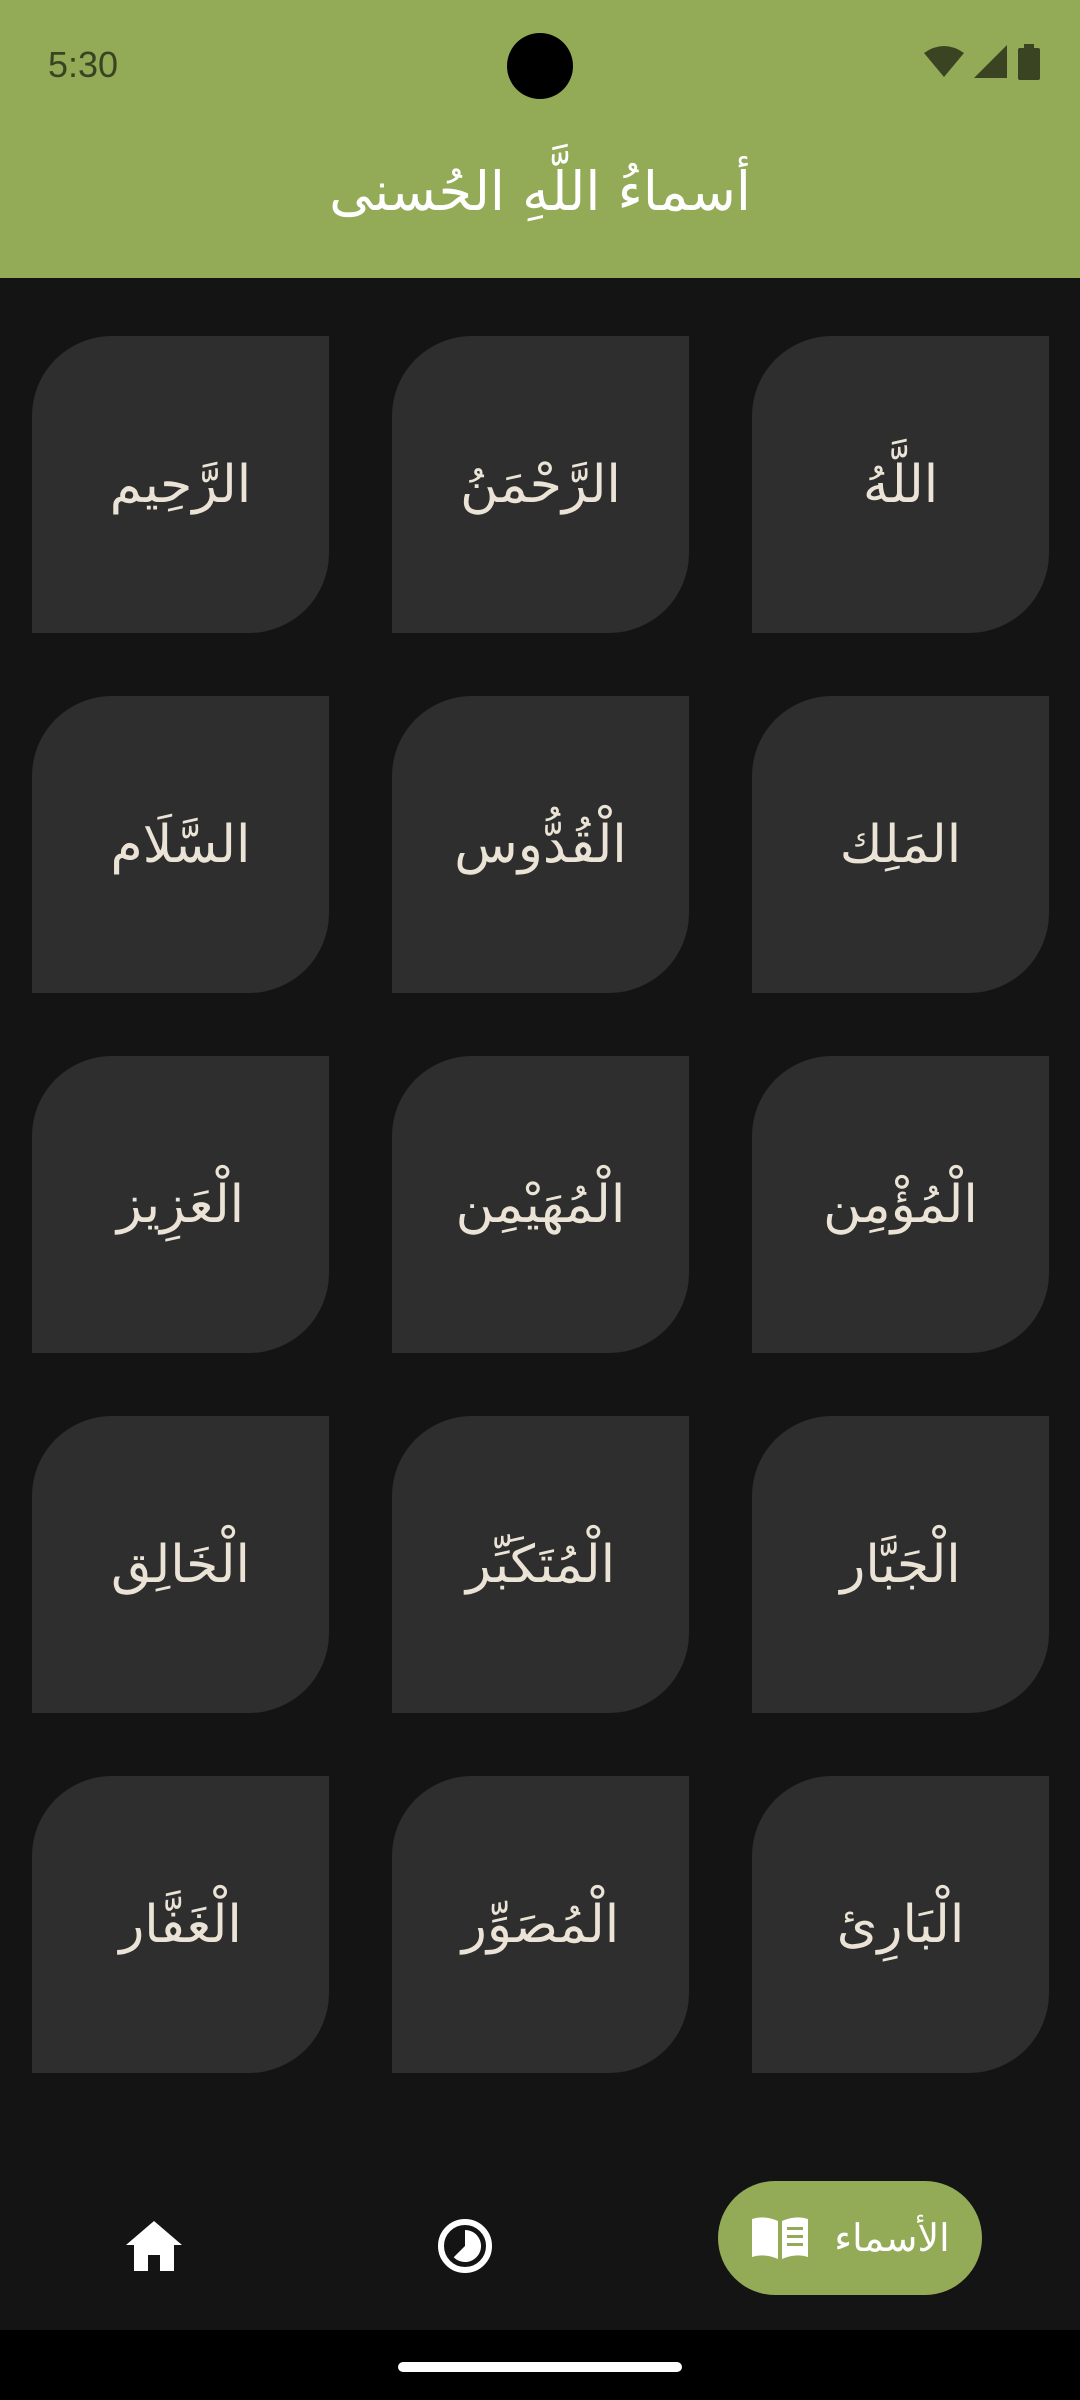 This screenshot has height=2400, width=1080. I want to click on name-label: الْمُتَكَبِّر, so click(540, 1564).